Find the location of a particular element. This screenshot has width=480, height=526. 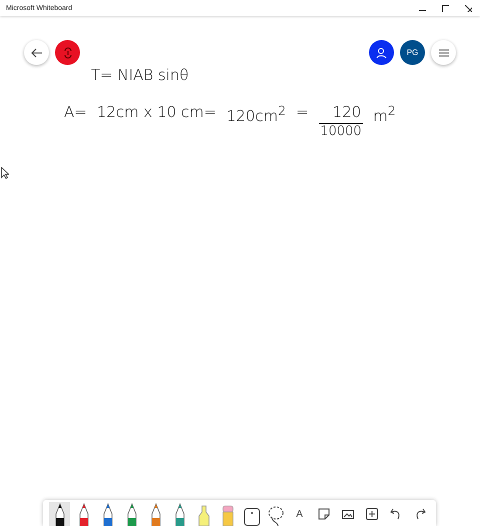

menu-button is located at coordinates (443, 52).